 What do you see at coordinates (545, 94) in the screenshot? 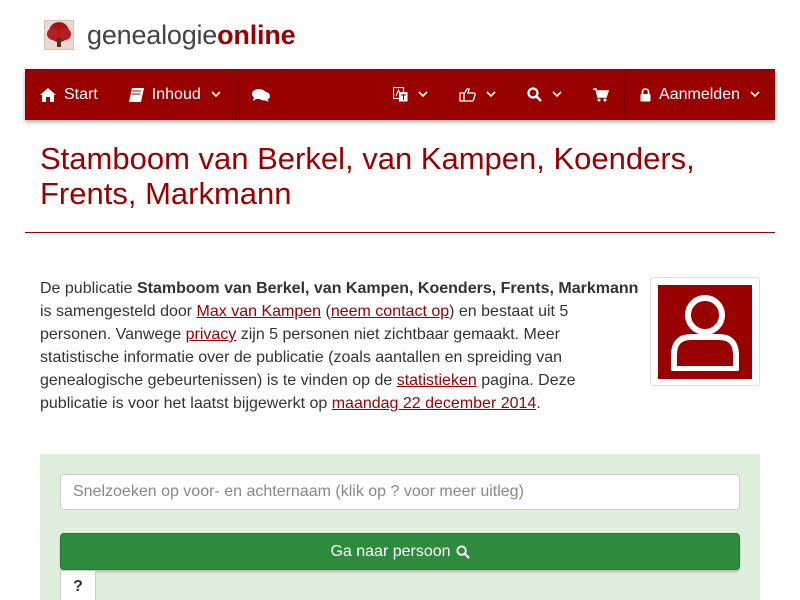
I see `nav-search` at bounding box center [545, 94].